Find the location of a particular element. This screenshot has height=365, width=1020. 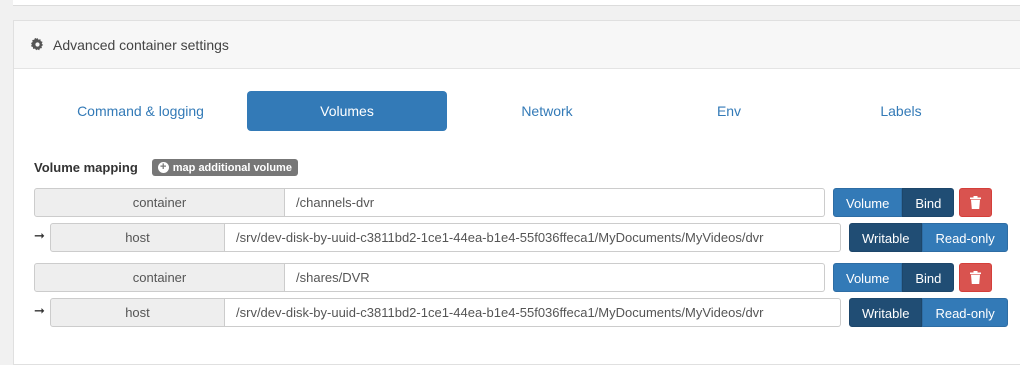

map-additional-volume-button: + map additional volume is located at coordinates (224, 167).